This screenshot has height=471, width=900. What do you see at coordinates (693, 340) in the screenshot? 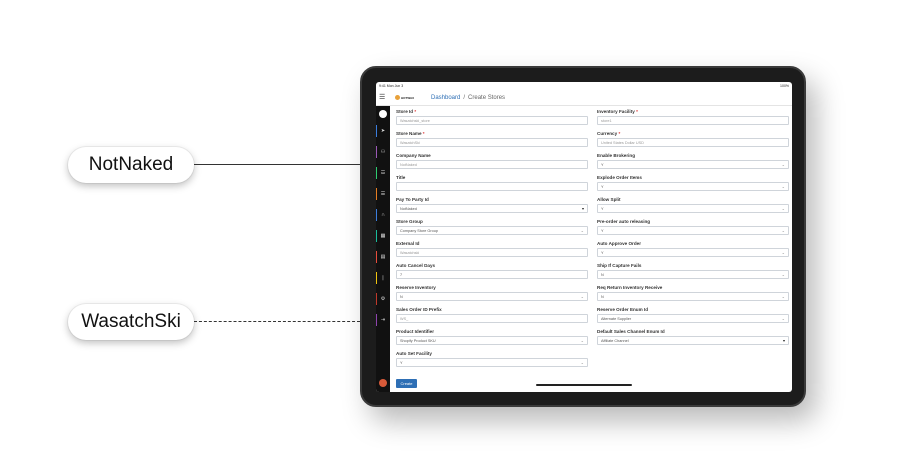
I see `select-default-sales-channel-enum-id: Affiliate Channel ▾` at bounding box center [693, 340].